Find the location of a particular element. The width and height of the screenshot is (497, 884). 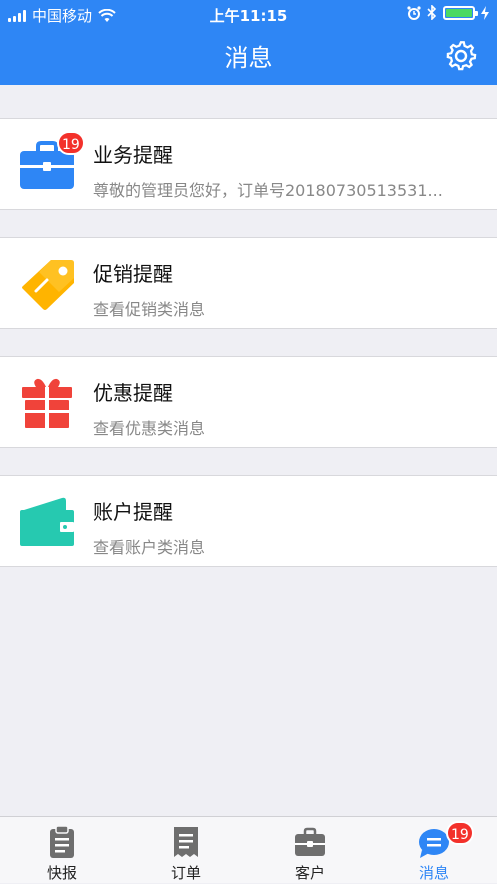

message-preview: 查看促销类消息 is located at coordinates (149, 309).